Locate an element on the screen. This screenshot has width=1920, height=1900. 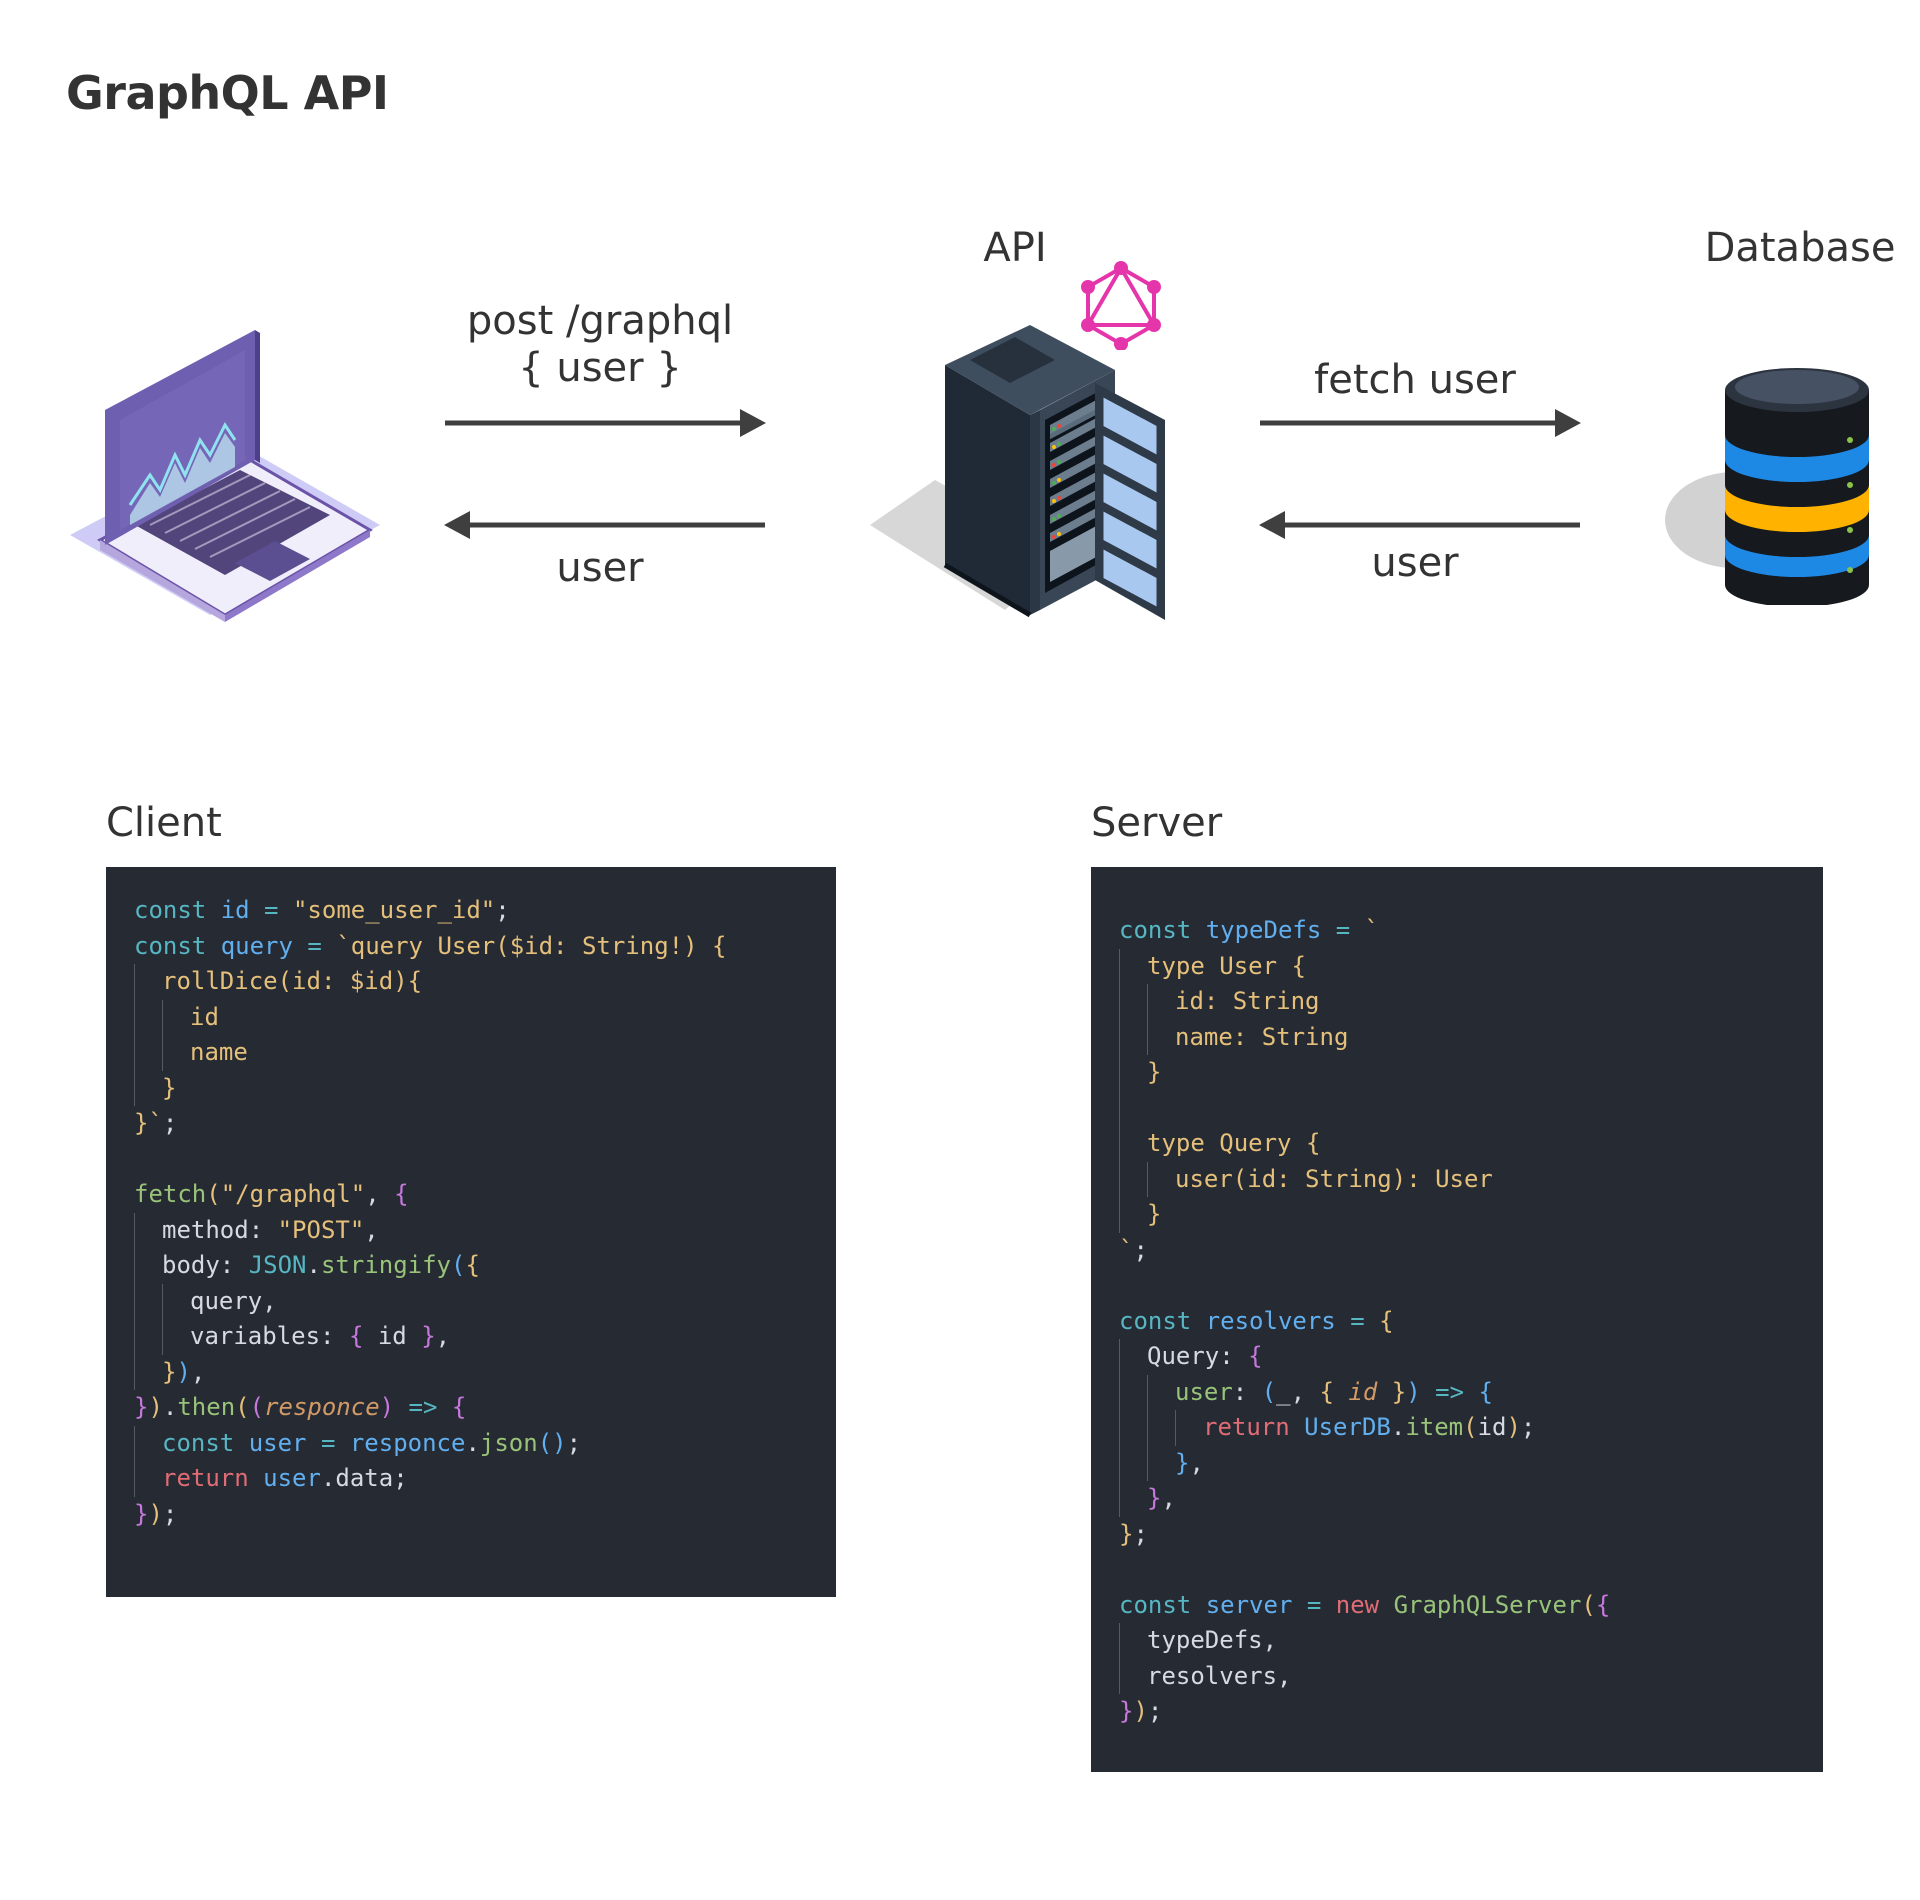
code-token: query, is located at coordinates (233, 1300).